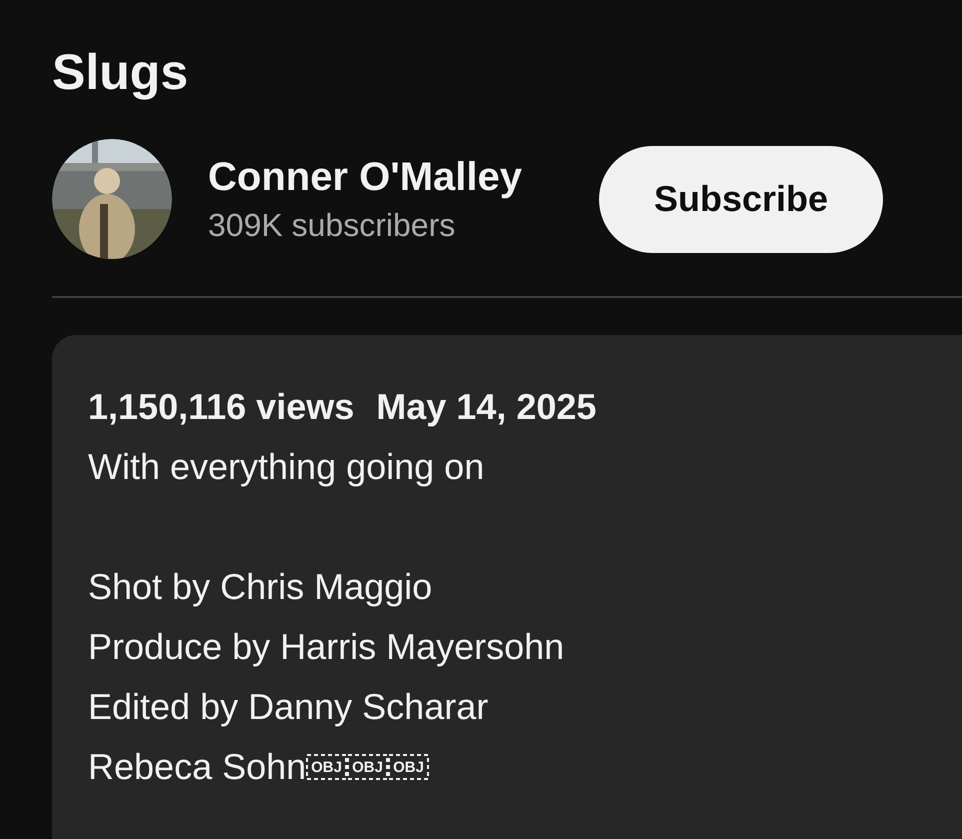  What do you see at coordinates (332, 225) in the screenshot?
I see `subscriber-count: 309K subscribers` at bounding box center [332, 225].